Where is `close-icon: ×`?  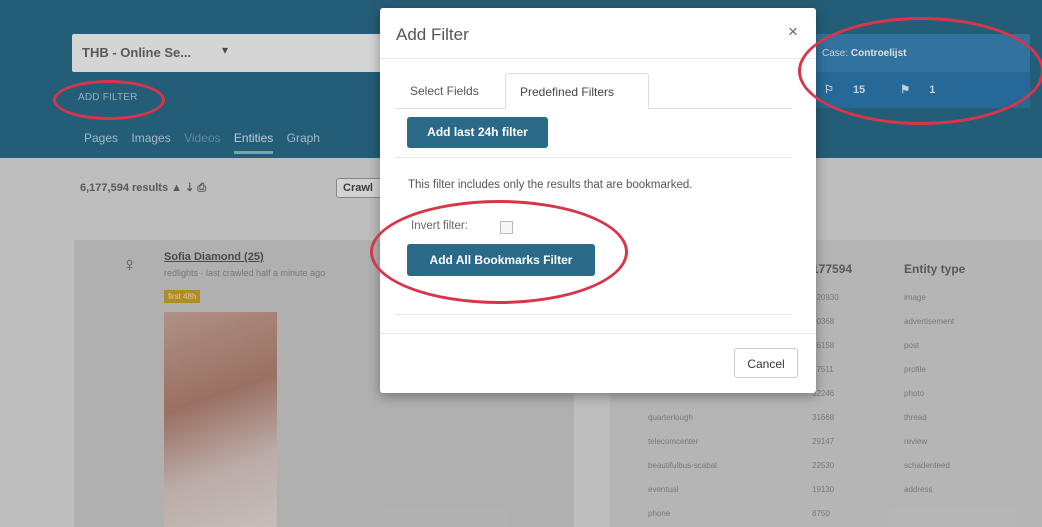
close-icon: × is located at coordinates (793, 32).